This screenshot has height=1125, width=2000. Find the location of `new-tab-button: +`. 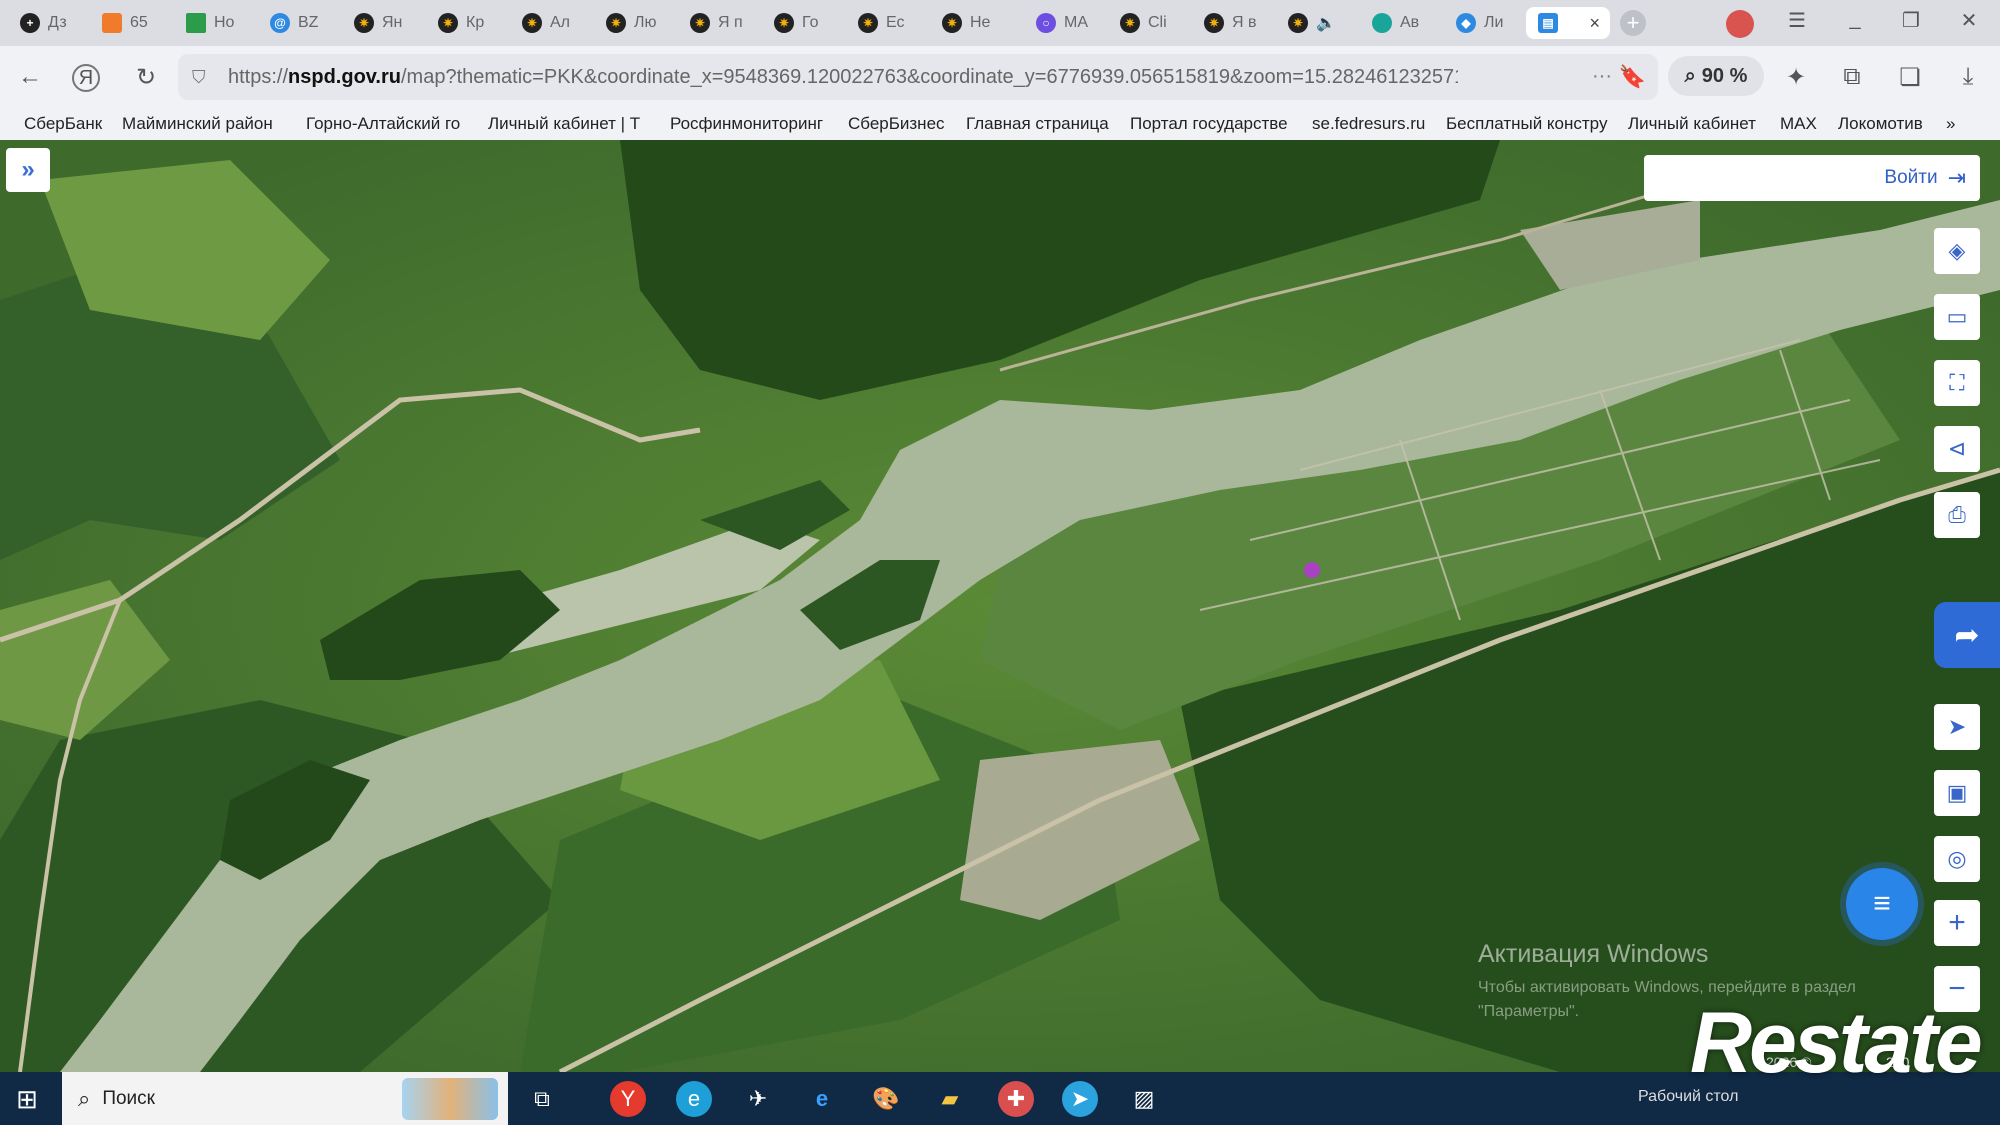

new-tab-button: + is located at coordinates (1633, 23).